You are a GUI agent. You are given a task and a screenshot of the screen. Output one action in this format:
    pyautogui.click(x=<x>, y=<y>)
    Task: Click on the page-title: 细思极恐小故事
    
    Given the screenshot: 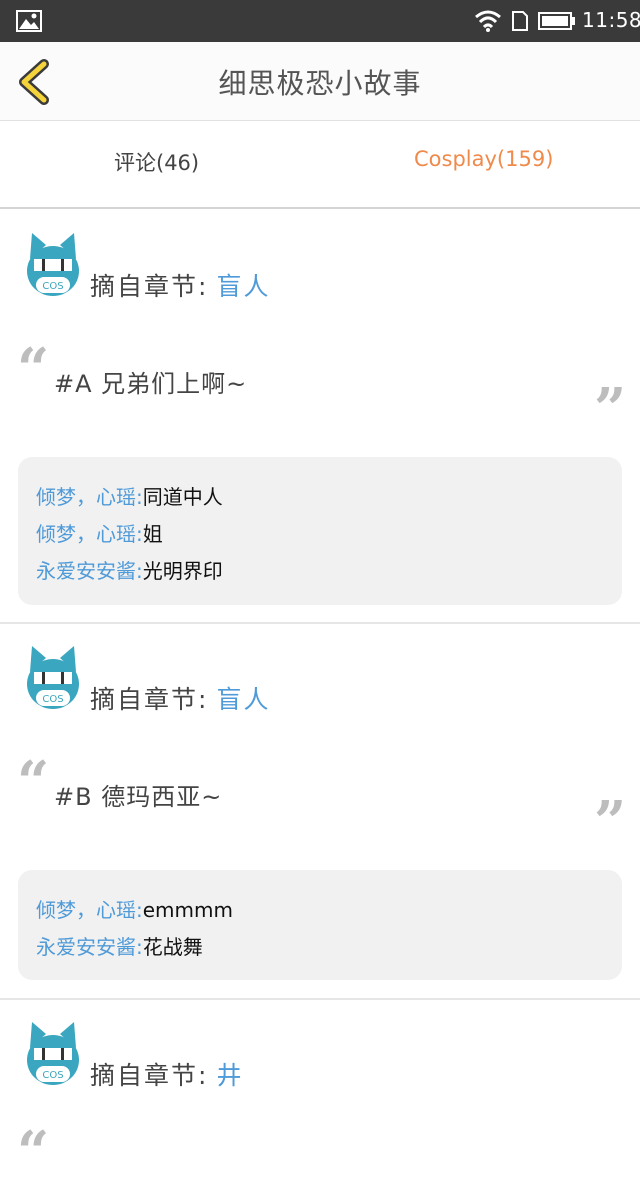 What is the action you would take?
    pyautogui.click(x=320, y=83)
    